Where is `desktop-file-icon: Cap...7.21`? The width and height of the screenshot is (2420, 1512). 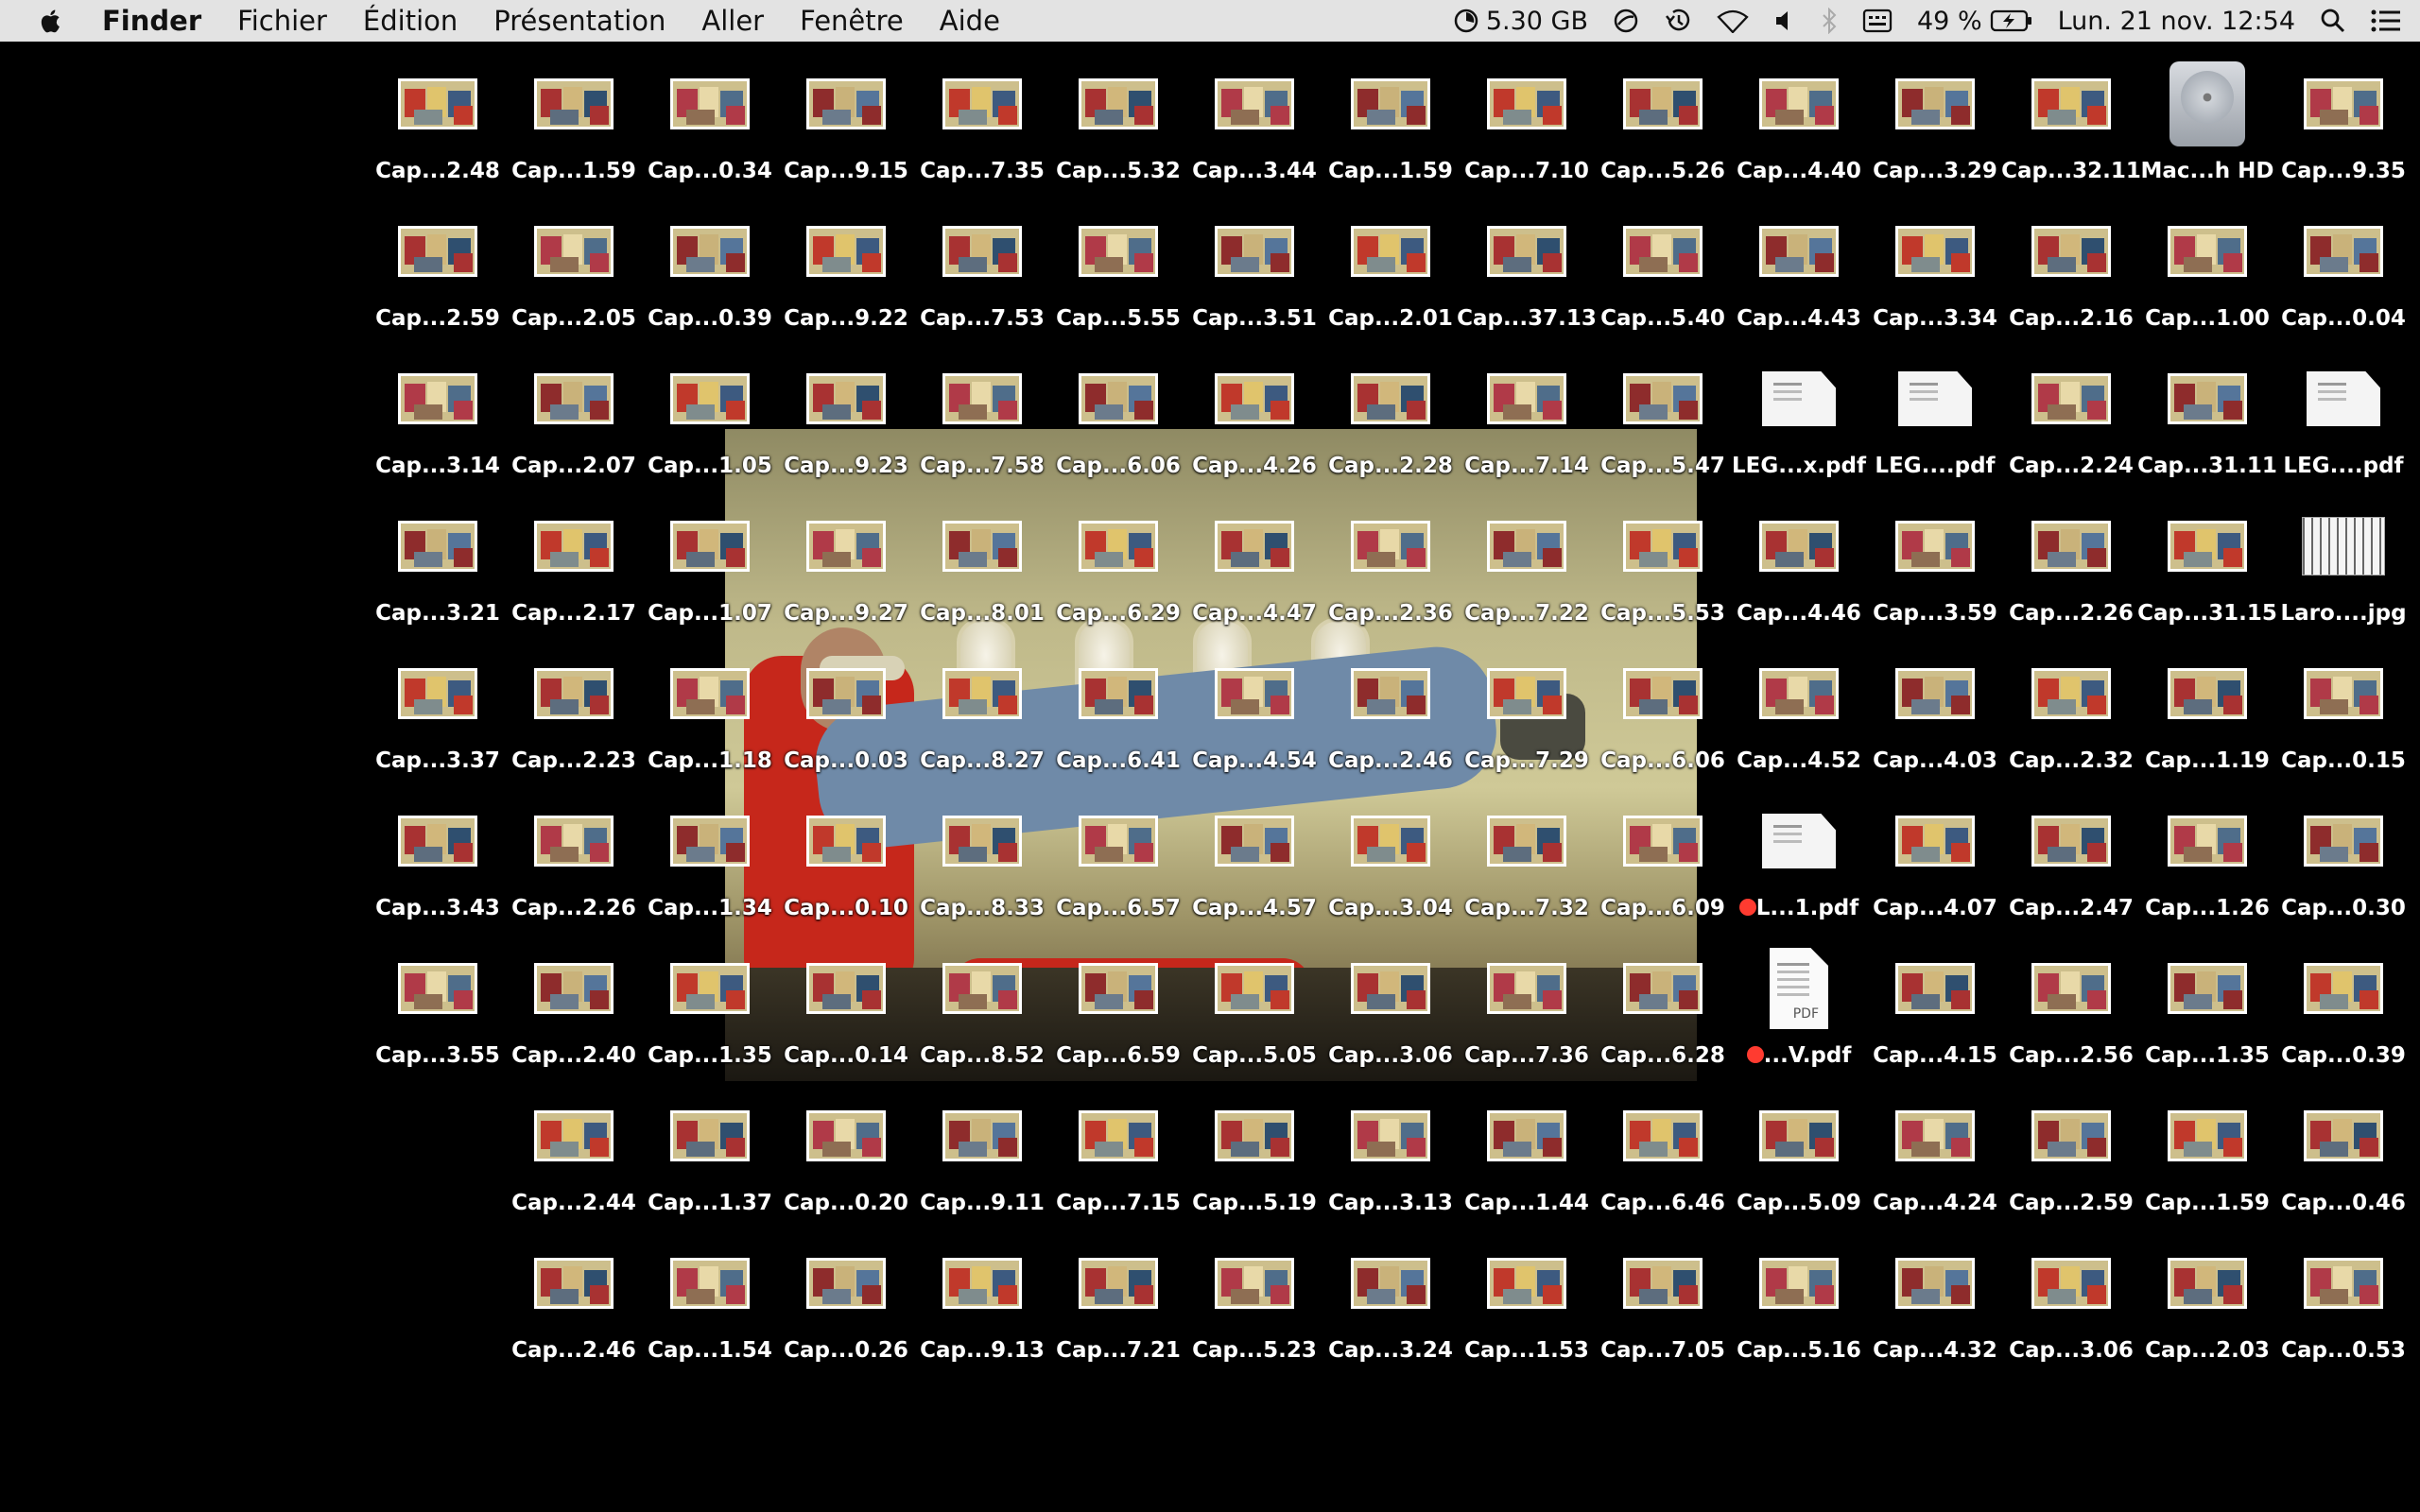
desktop-file-icon: Cap...7.21 is located at coordinates (1118, 1301).